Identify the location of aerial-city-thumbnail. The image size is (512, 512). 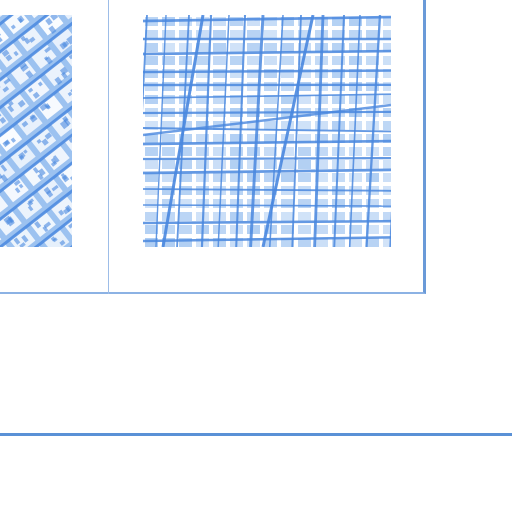
(36, 131).